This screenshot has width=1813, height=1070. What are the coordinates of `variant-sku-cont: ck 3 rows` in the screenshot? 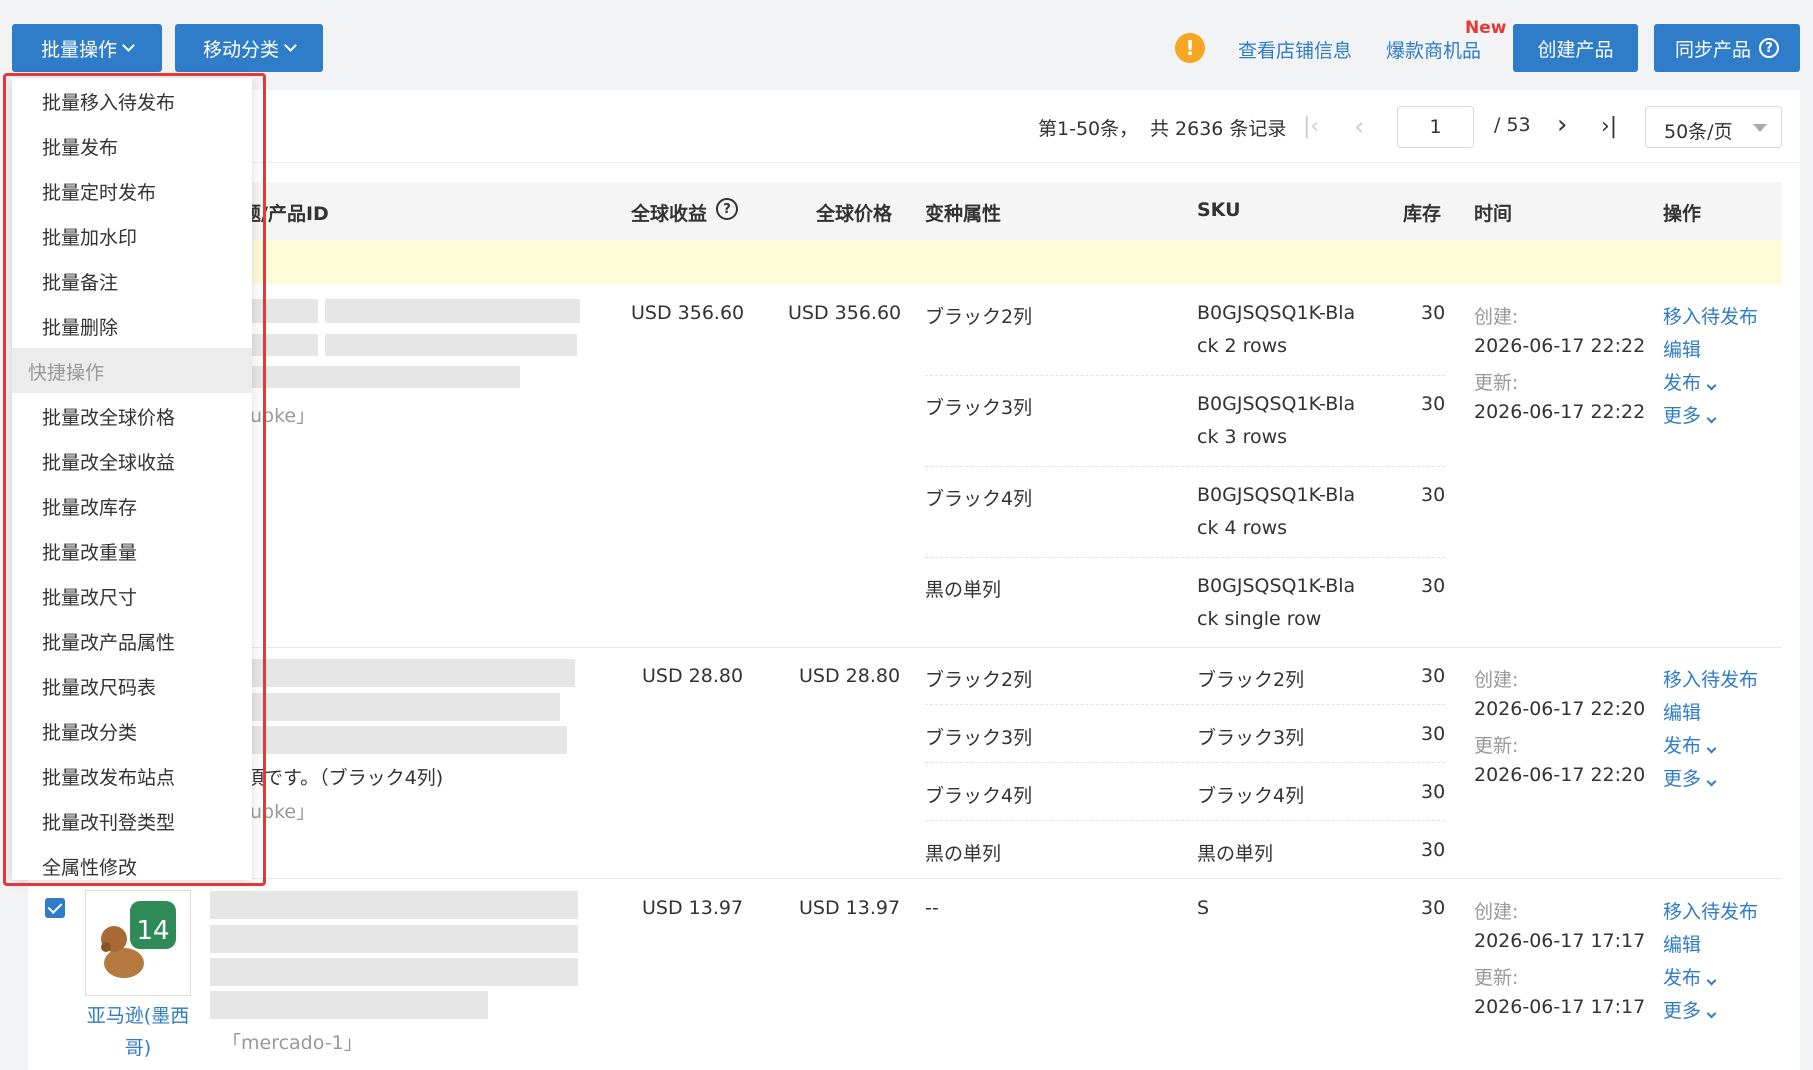 It's located at (1242, 437).